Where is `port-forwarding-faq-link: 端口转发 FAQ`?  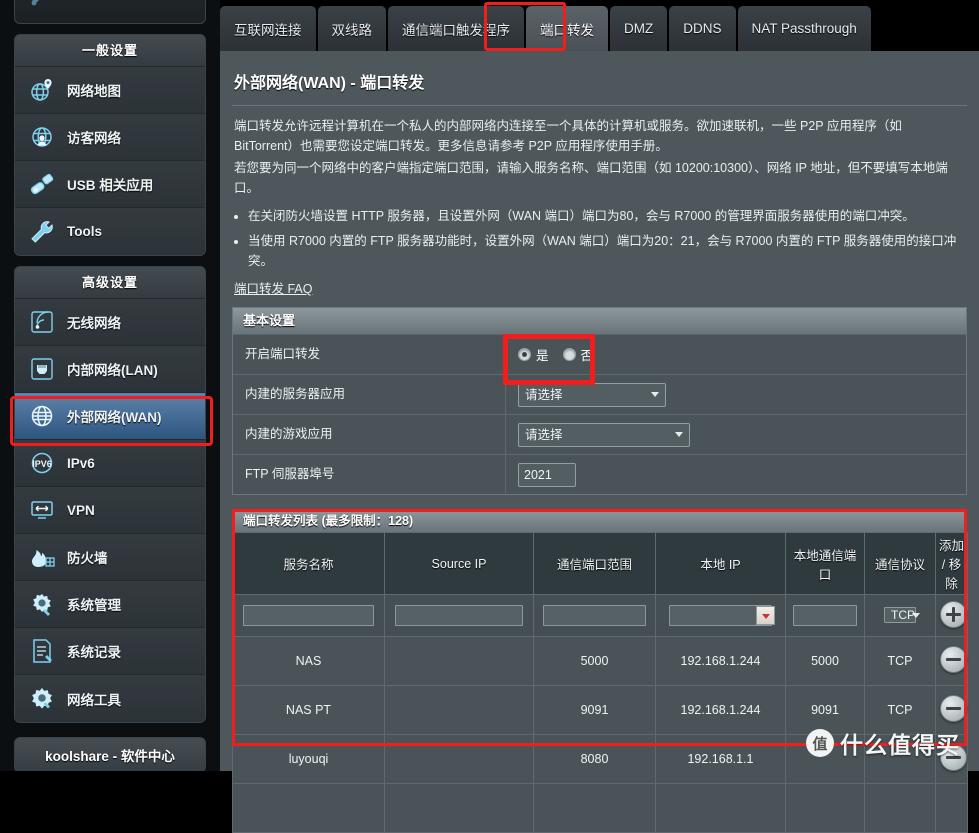
port-forwarding-faq-link: 端口转发 FAQ is located at coordinates (273, 287).